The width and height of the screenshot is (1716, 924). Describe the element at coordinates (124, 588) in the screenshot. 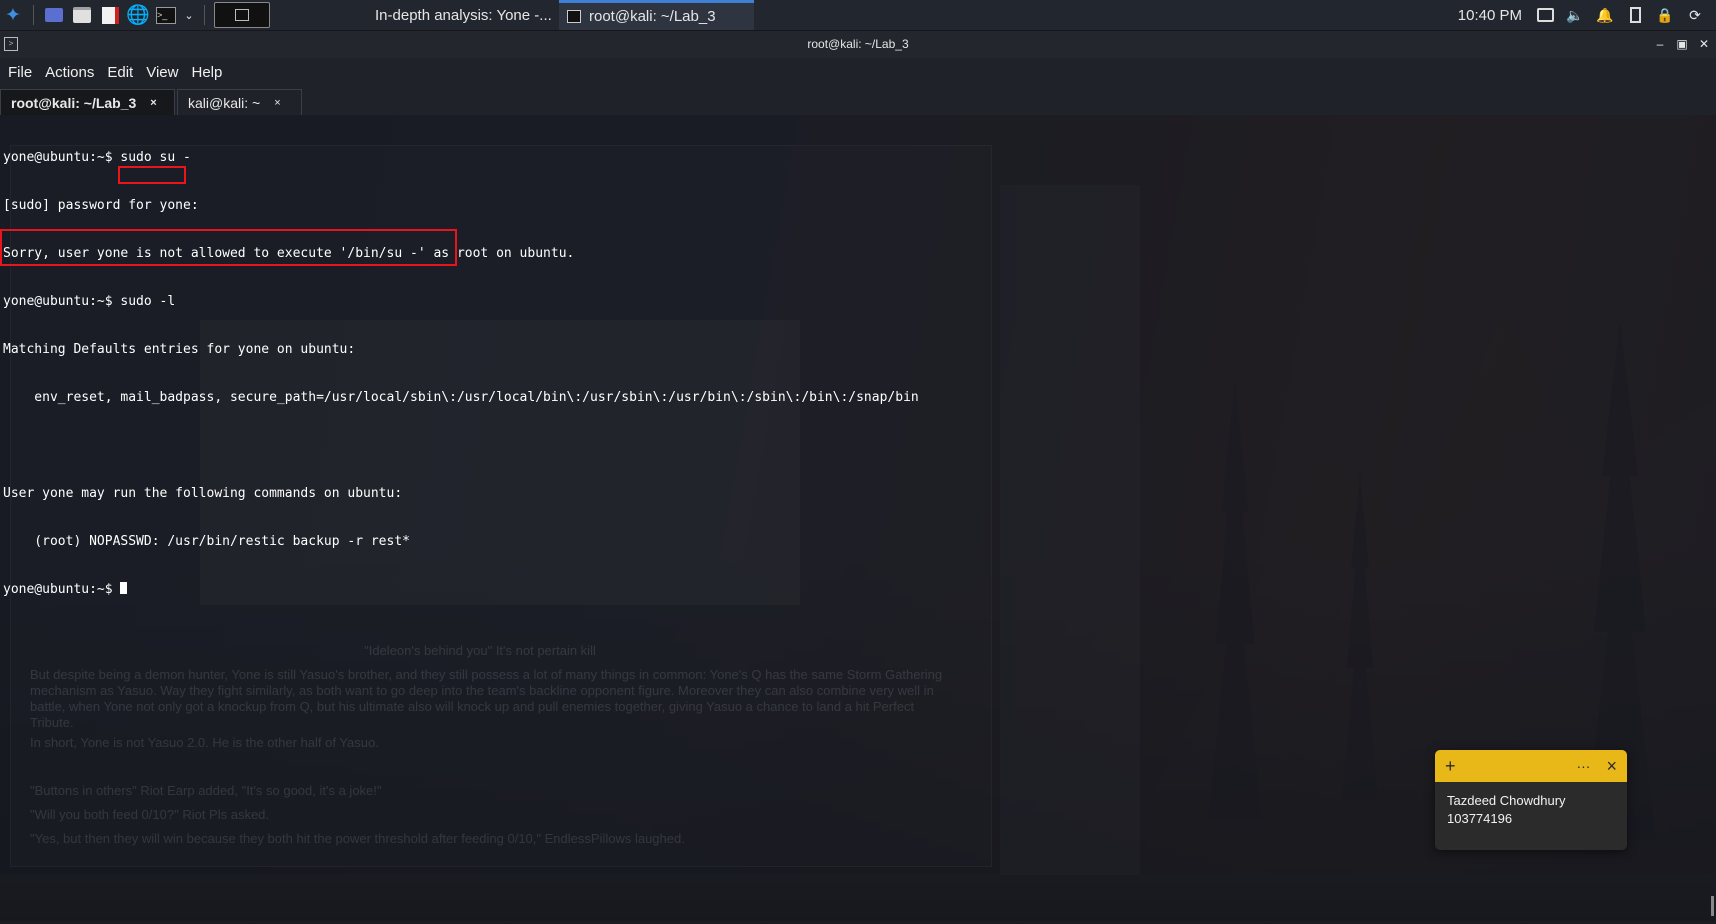

I see `terminal-cursor` at that location.